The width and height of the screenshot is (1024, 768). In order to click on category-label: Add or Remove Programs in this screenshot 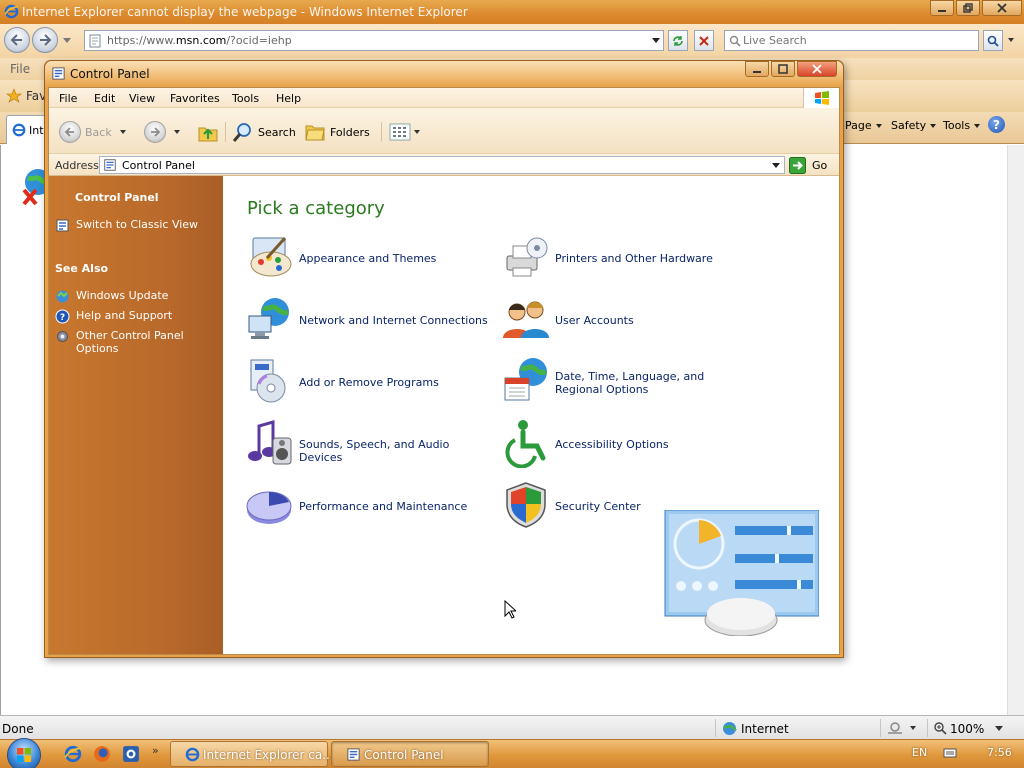, I will do `click(369, 382)`.